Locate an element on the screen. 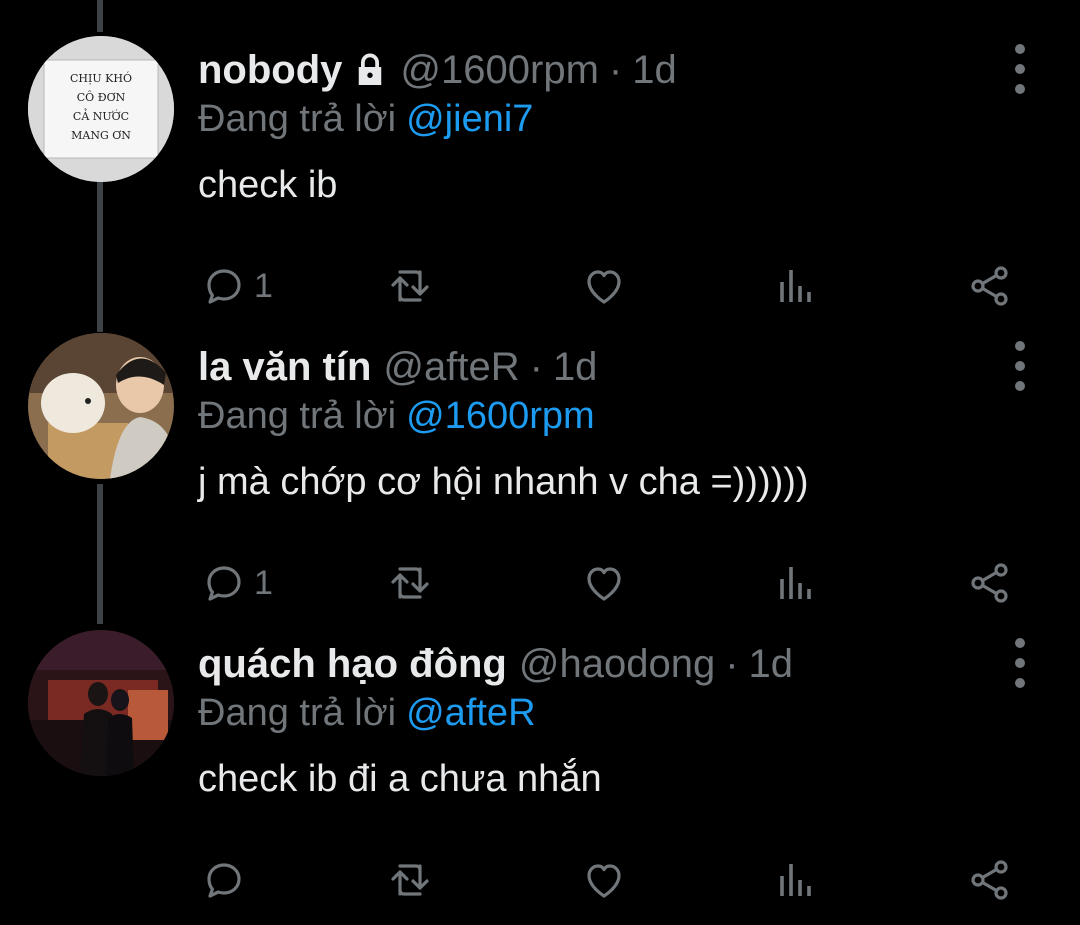 This screenshot has height=925, width=1080. tweet-text: check ib is located at coordinates (268, 185).